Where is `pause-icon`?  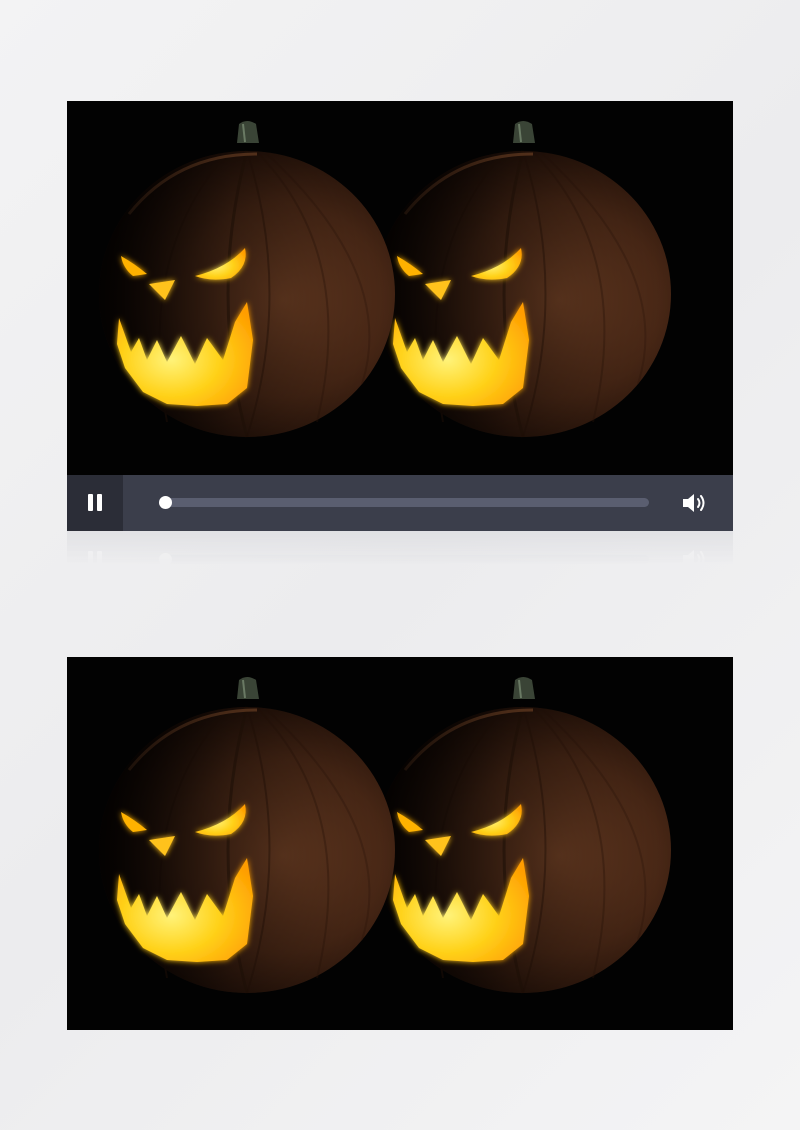 pause-icon is located at coordinates (90, 502).